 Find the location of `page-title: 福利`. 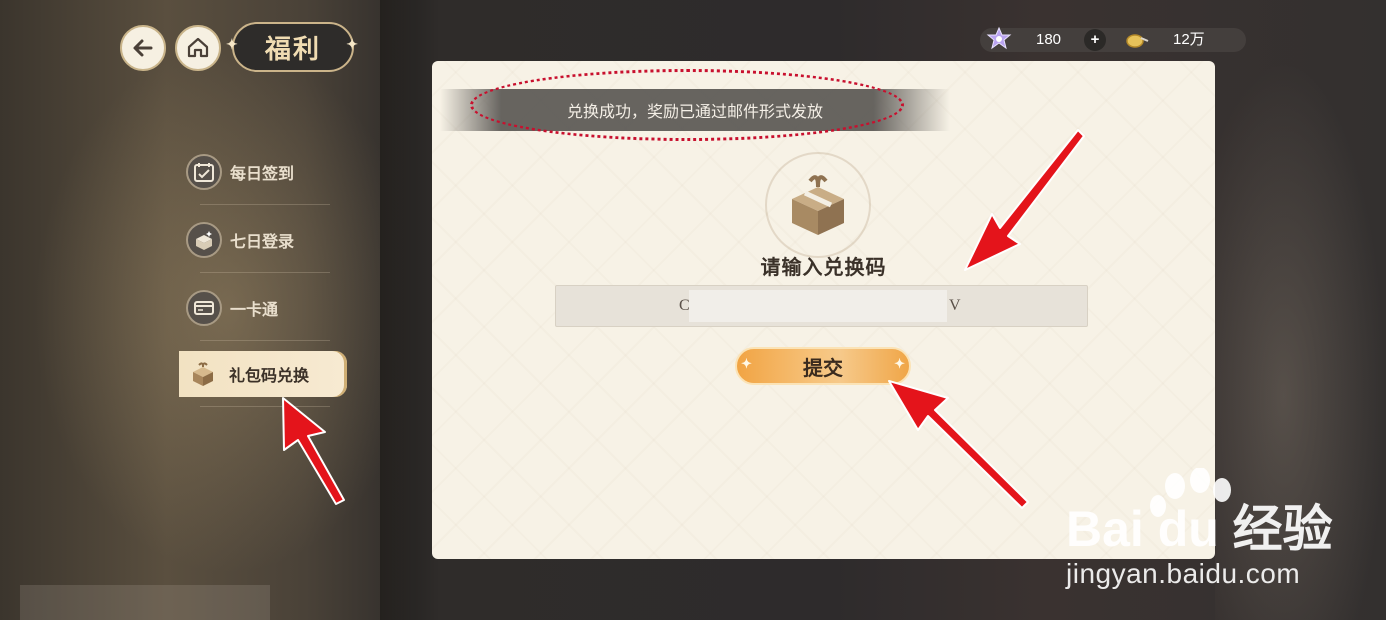

page-title: 福利 is located at coordinates (292, 49).